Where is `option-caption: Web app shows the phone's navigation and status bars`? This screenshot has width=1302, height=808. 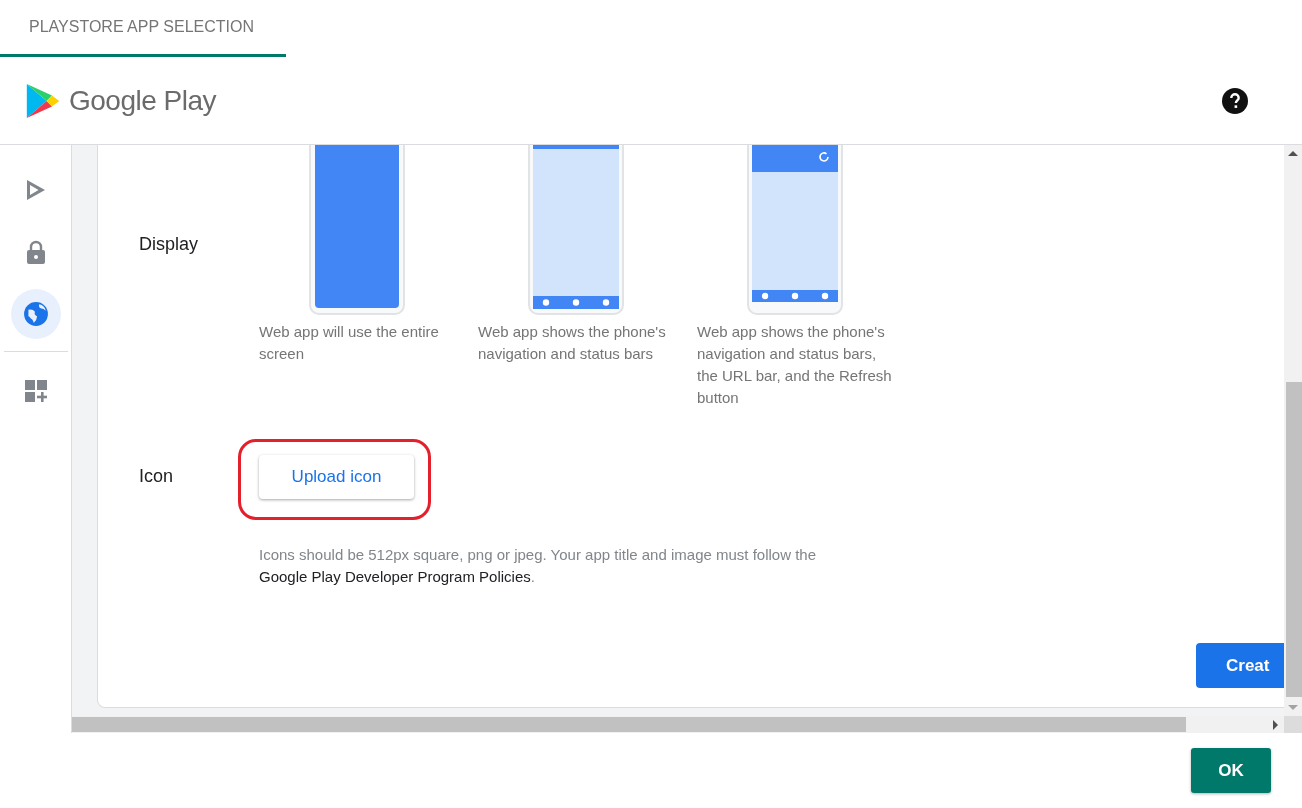 option-caption: Web app shows the phone's navigation and status bars is located at coordinates (572, 343).